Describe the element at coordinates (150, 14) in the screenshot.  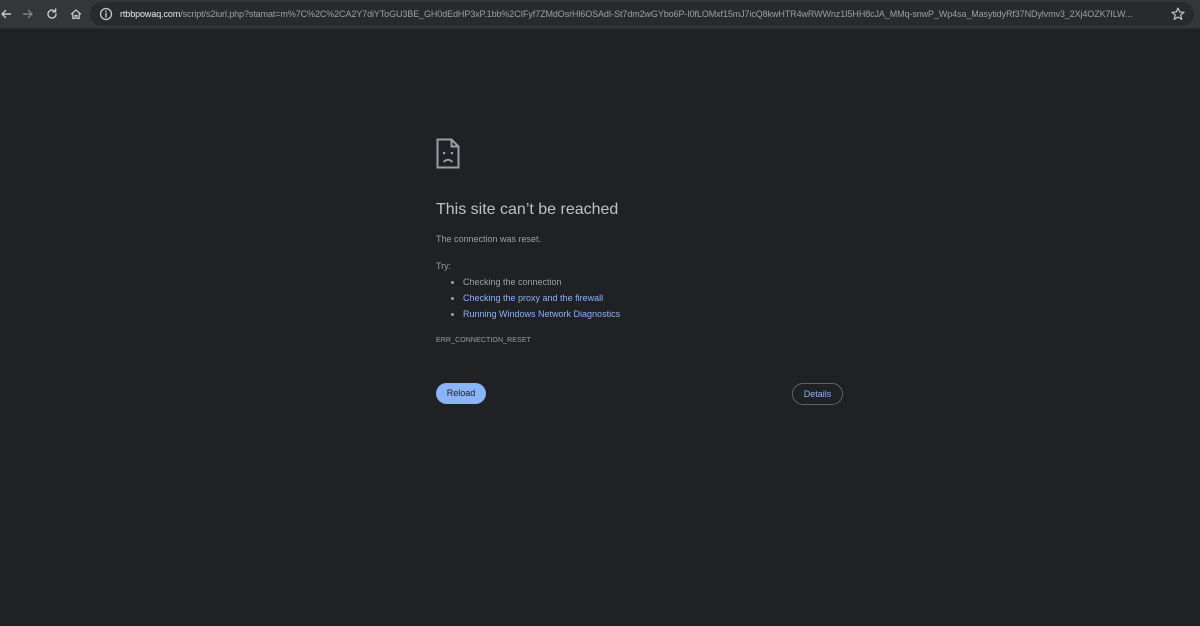
I see `url-host: rtbbpowaq.com` at that location.